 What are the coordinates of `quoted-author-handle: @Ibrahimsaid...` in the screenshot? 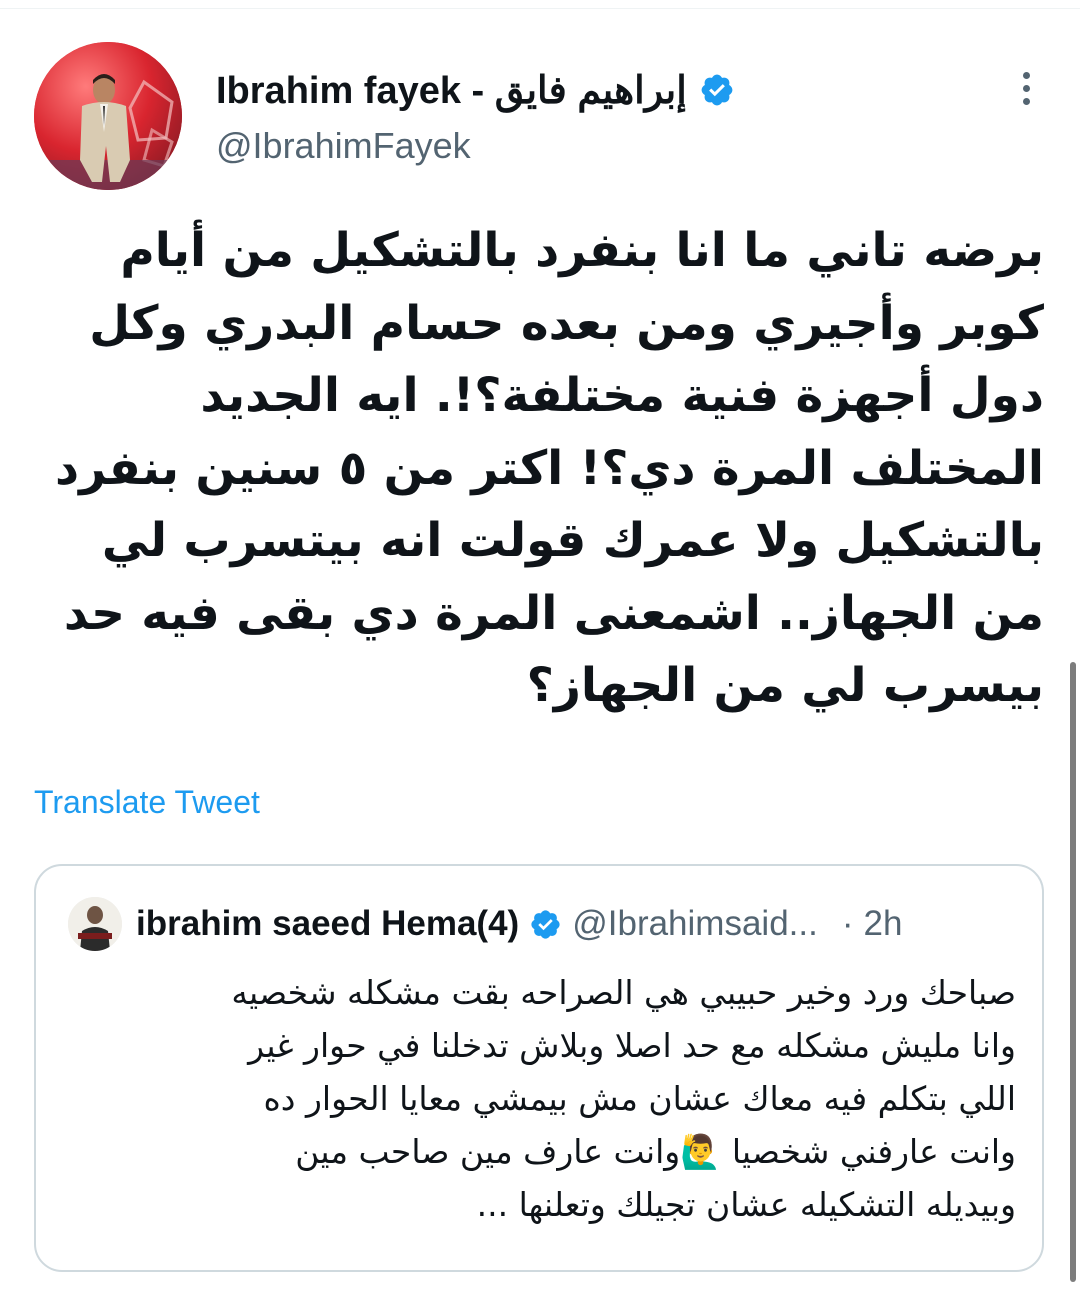 It's located at (695, 924).